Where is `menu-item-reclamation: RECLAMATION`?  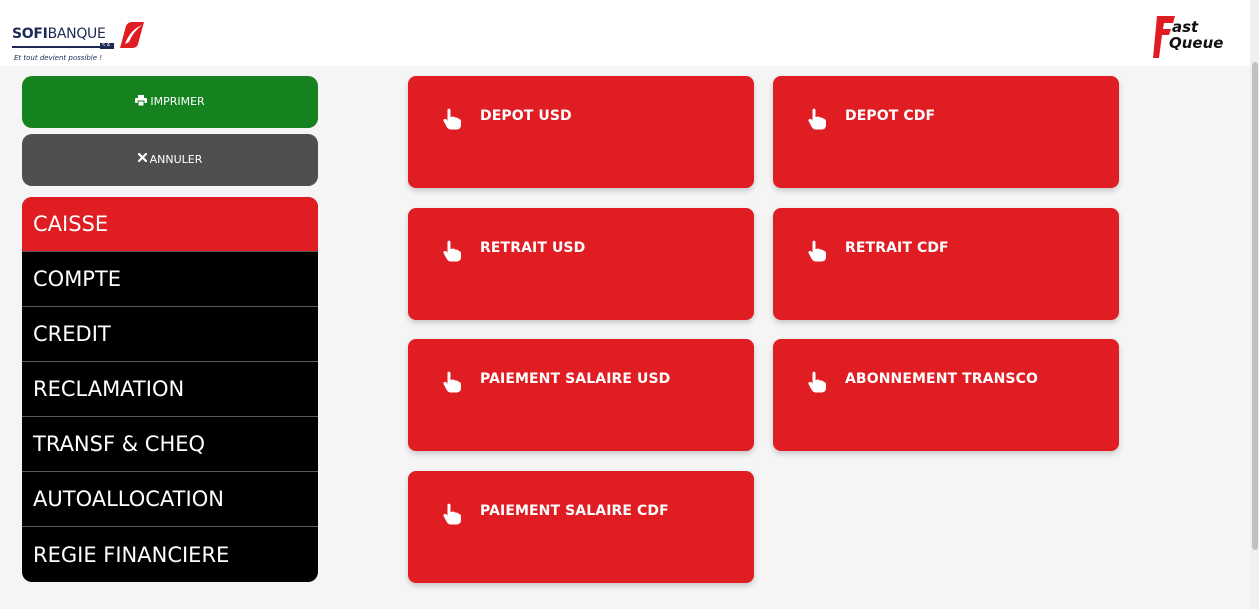 menu-item-reclamation: RECLAMATION is located at coordinates (170, 389).